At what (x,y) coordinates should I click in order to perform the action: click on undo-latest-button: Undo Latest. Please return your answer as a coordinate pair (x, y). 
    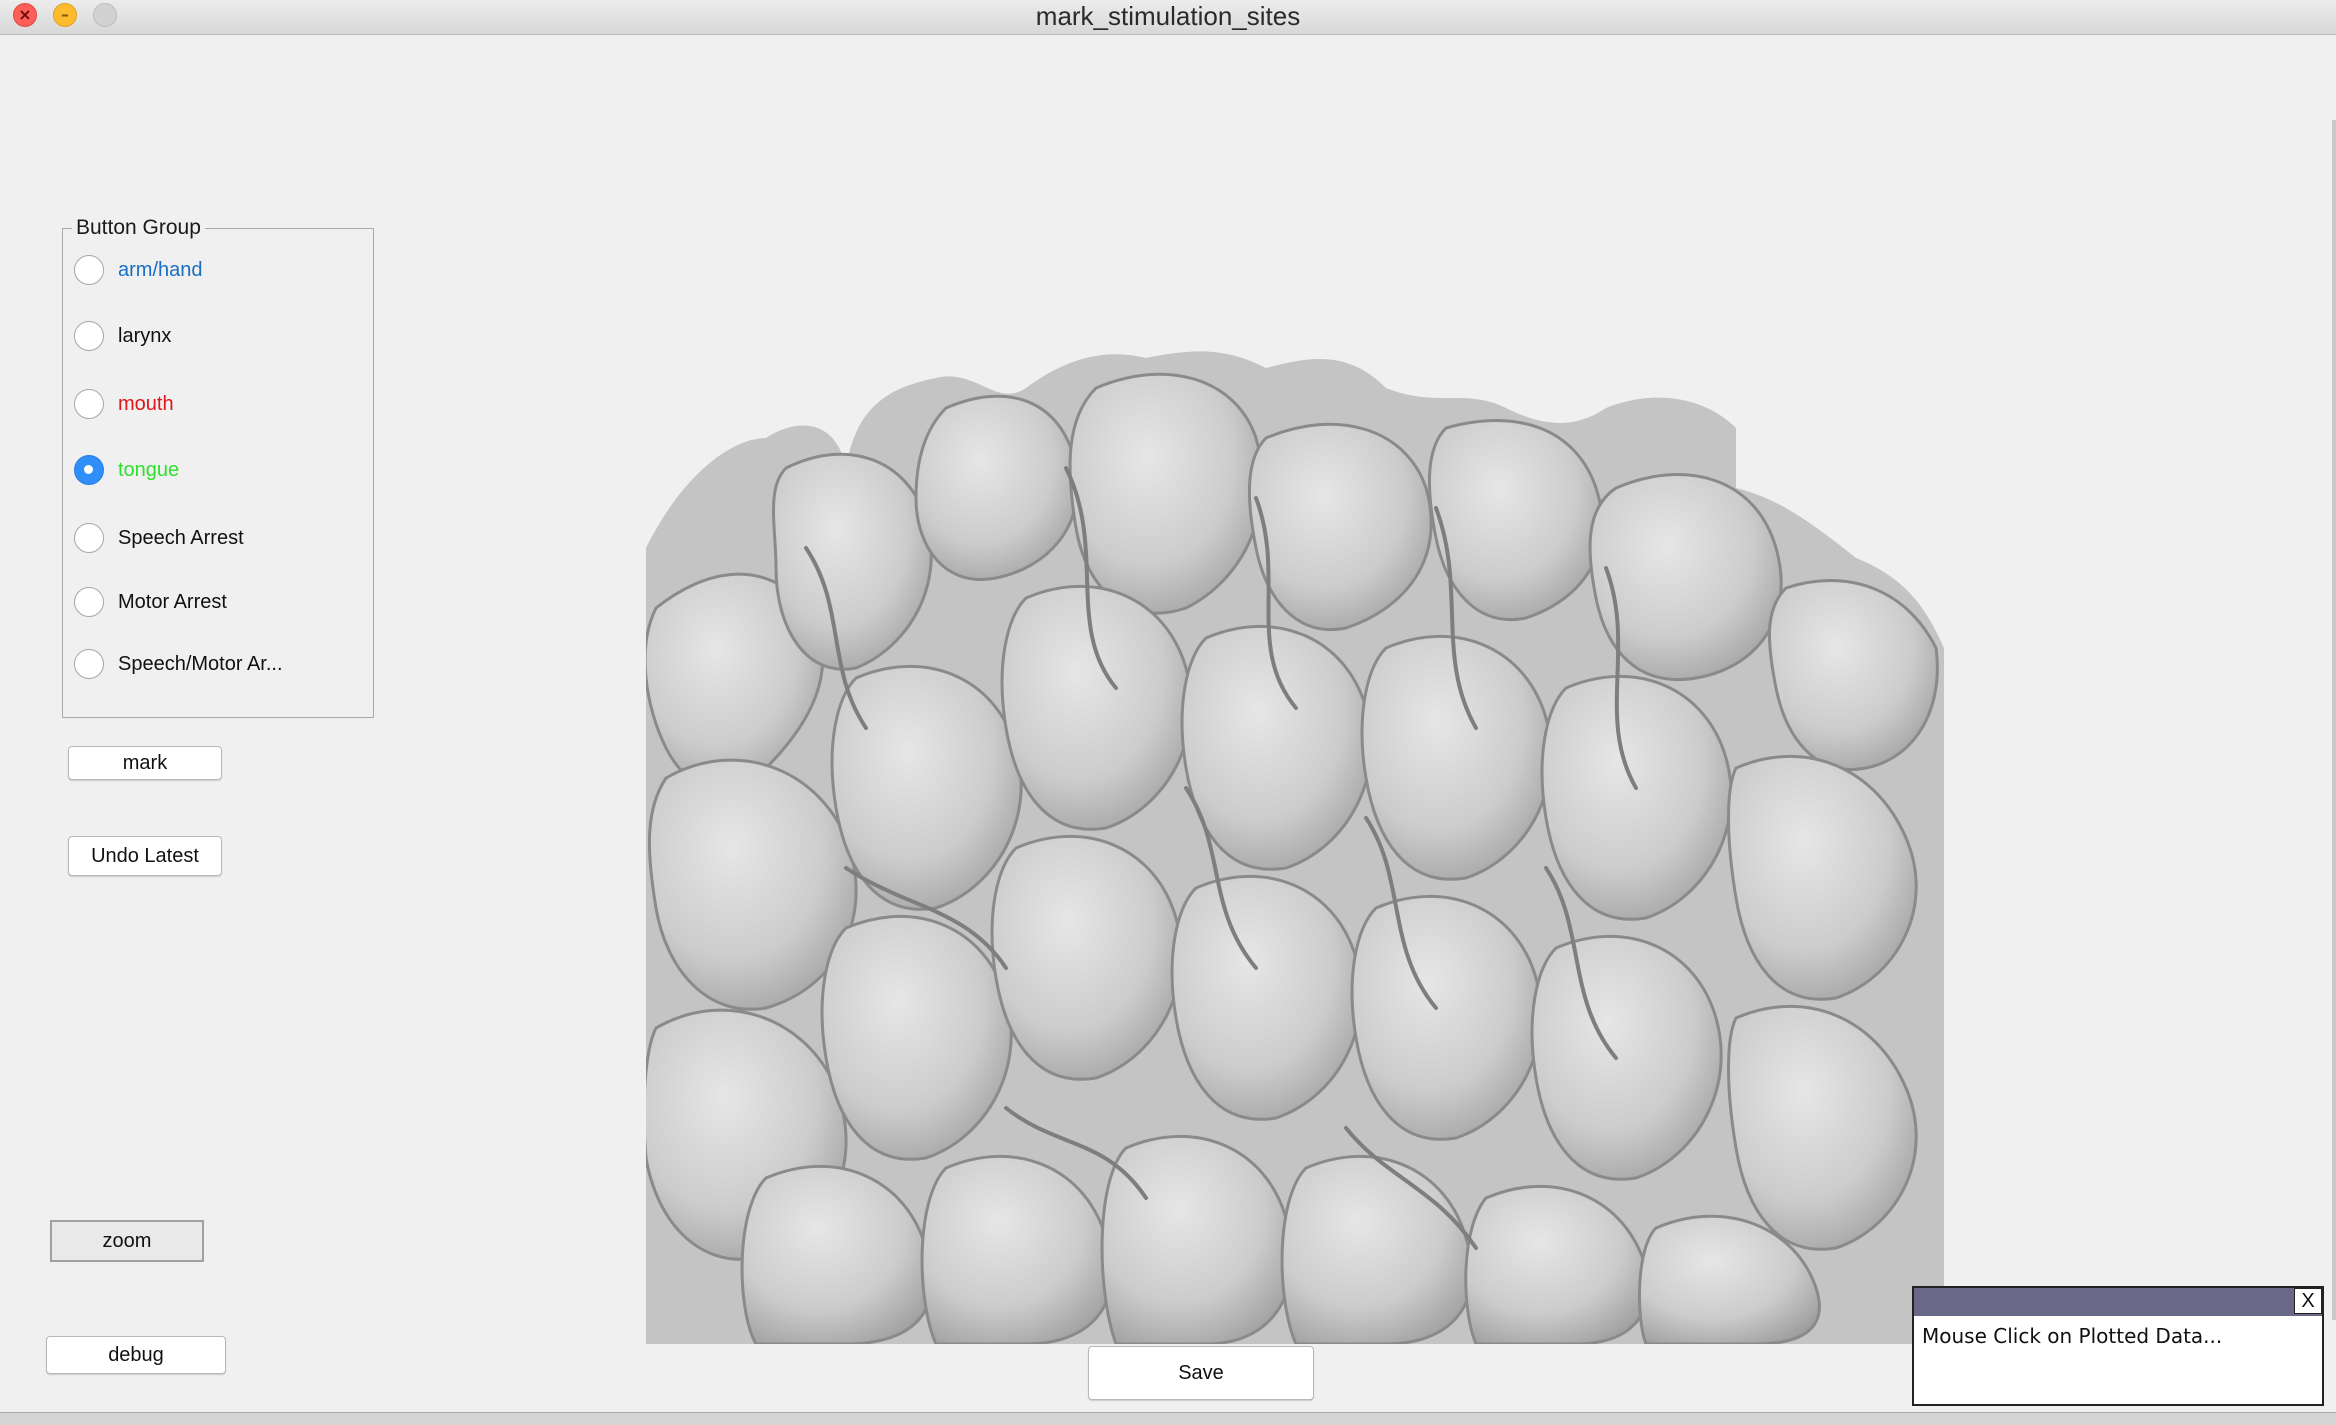
    Looking at the image, I should click on (145, 856).